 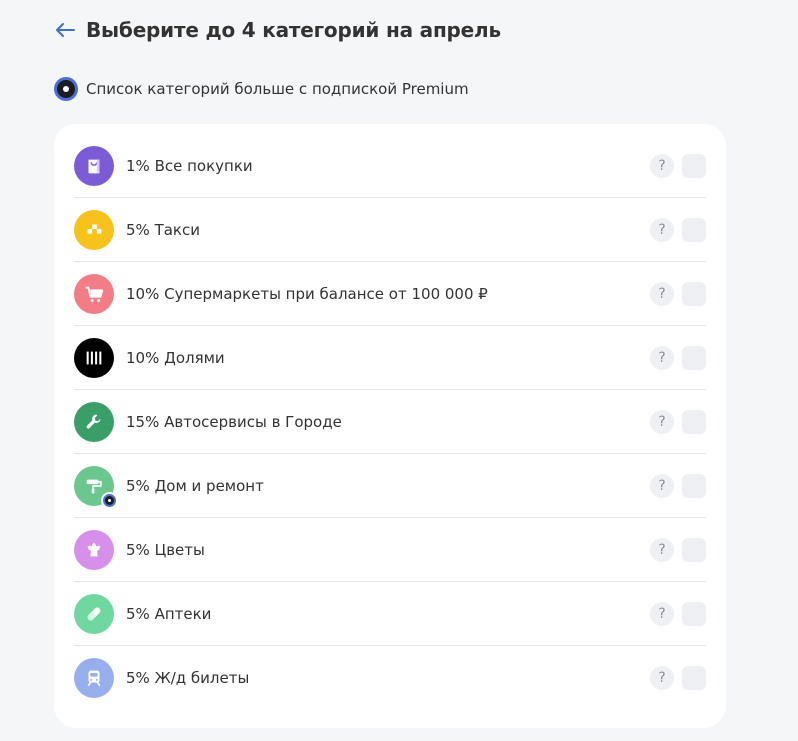 What do you see at coordinates (390, 550) in the screenshot?
I see `category-row: 5% Цветы ?` at bounding box center [390, 550].